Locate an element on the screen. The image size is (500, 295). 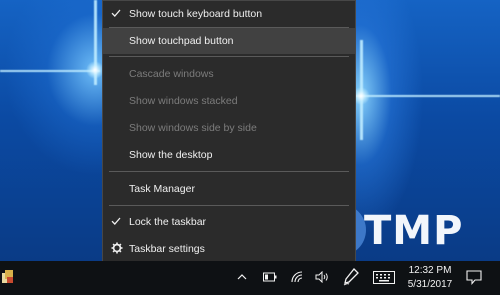
battery-icon is located at coordinates (270, 277).